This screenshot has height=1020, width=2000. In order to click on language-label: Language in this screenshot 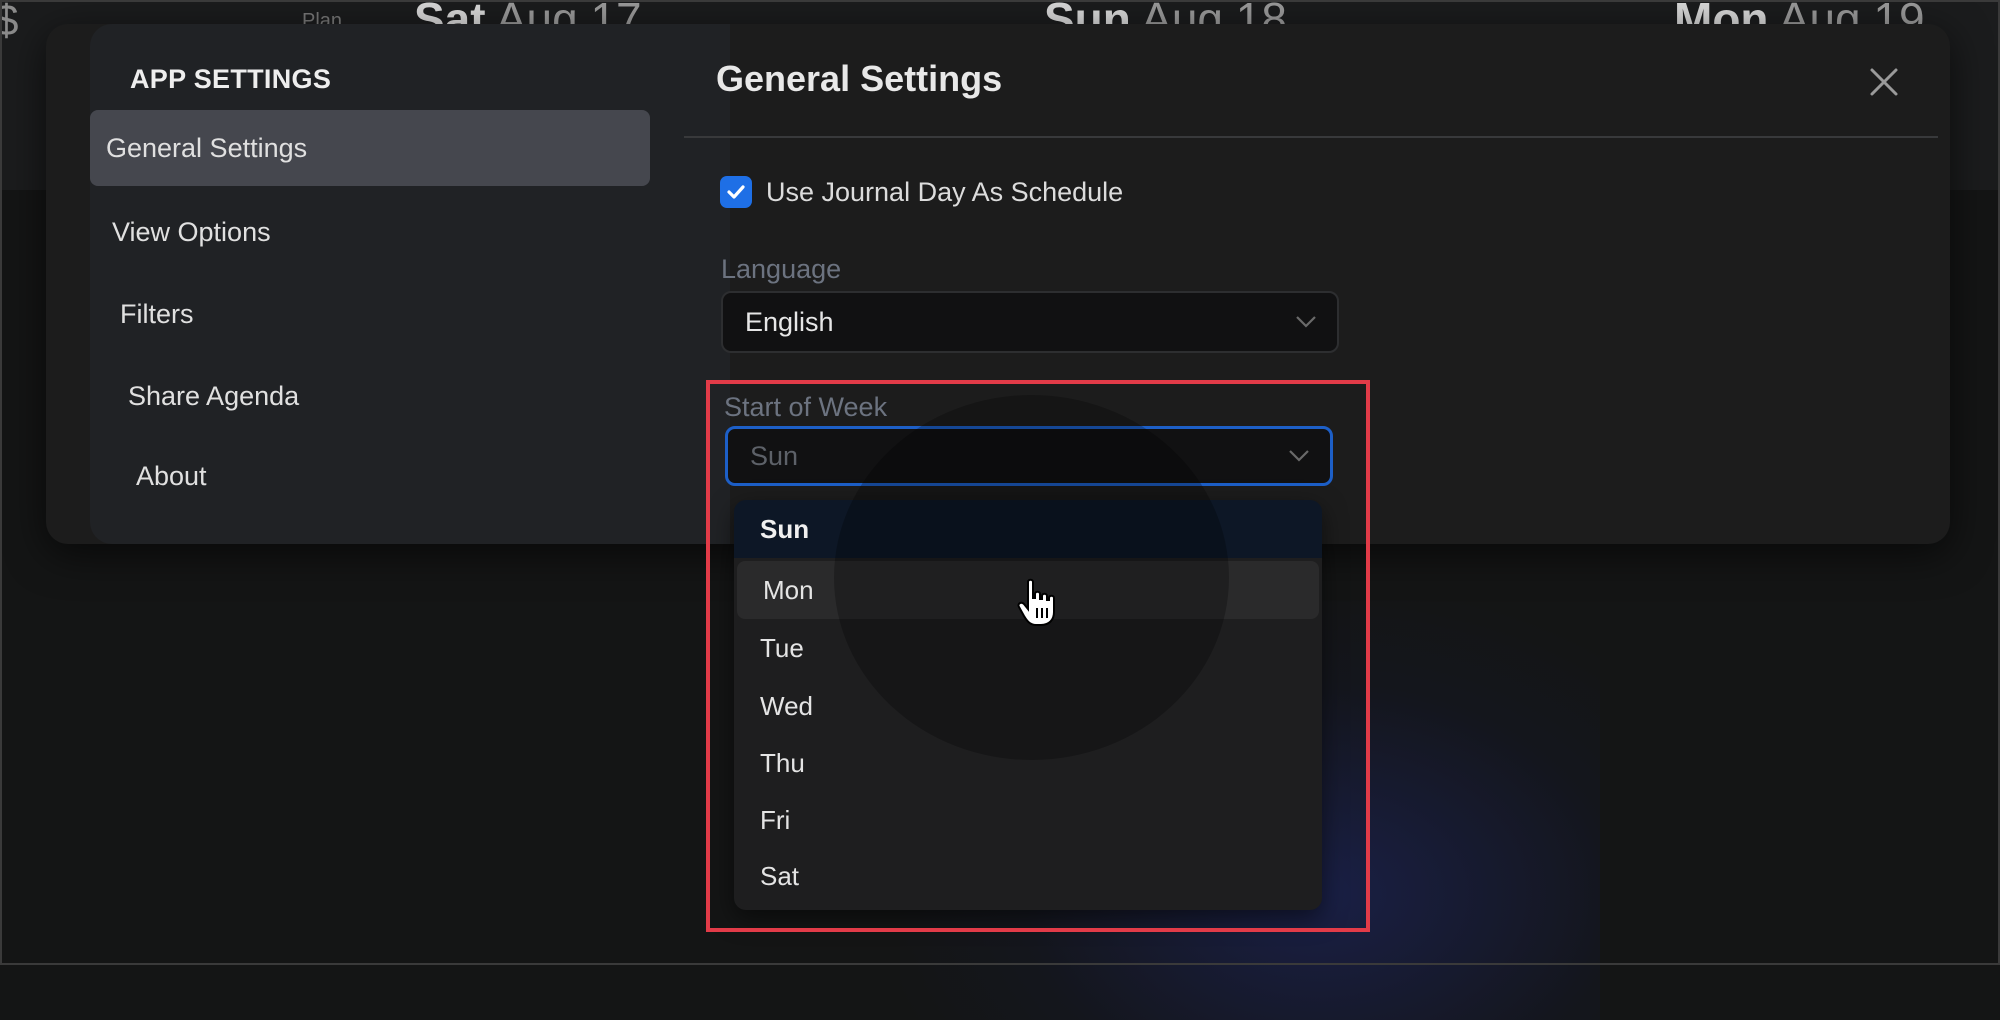, I will do `click(781, 269)`.